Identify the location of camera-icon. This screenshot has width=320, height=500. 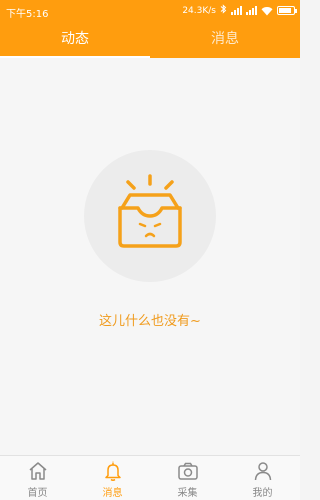
(187, 471).